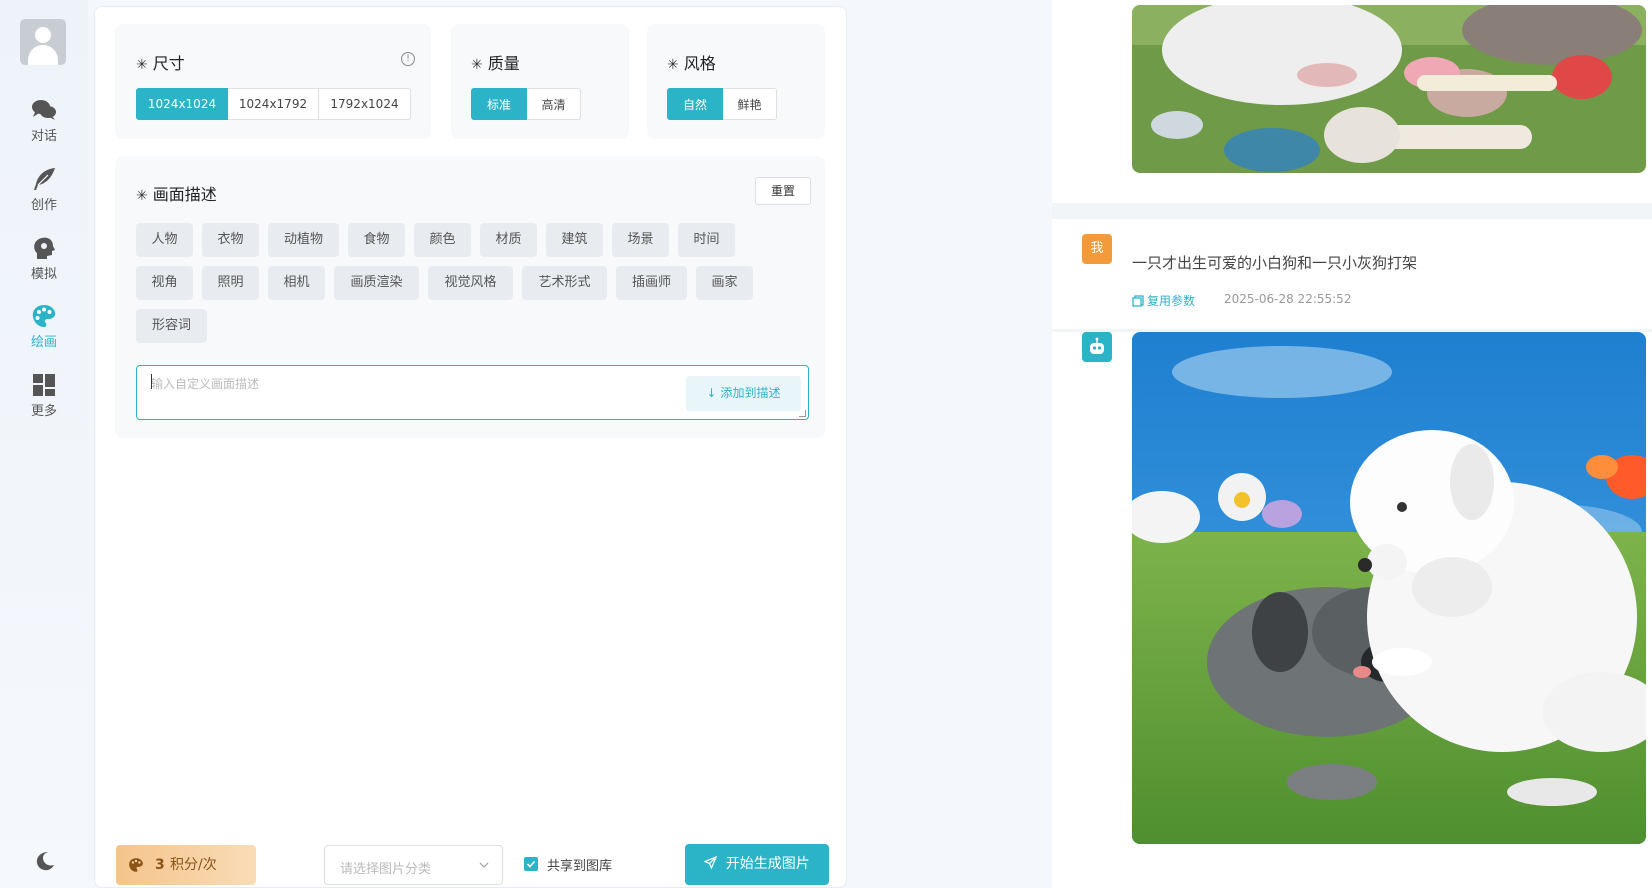 This screenshot has width=1652, height=888. What do you see at coordinates (710, 862) in the screenshot?
I see `send-icon` at bounding box center [710, 862].